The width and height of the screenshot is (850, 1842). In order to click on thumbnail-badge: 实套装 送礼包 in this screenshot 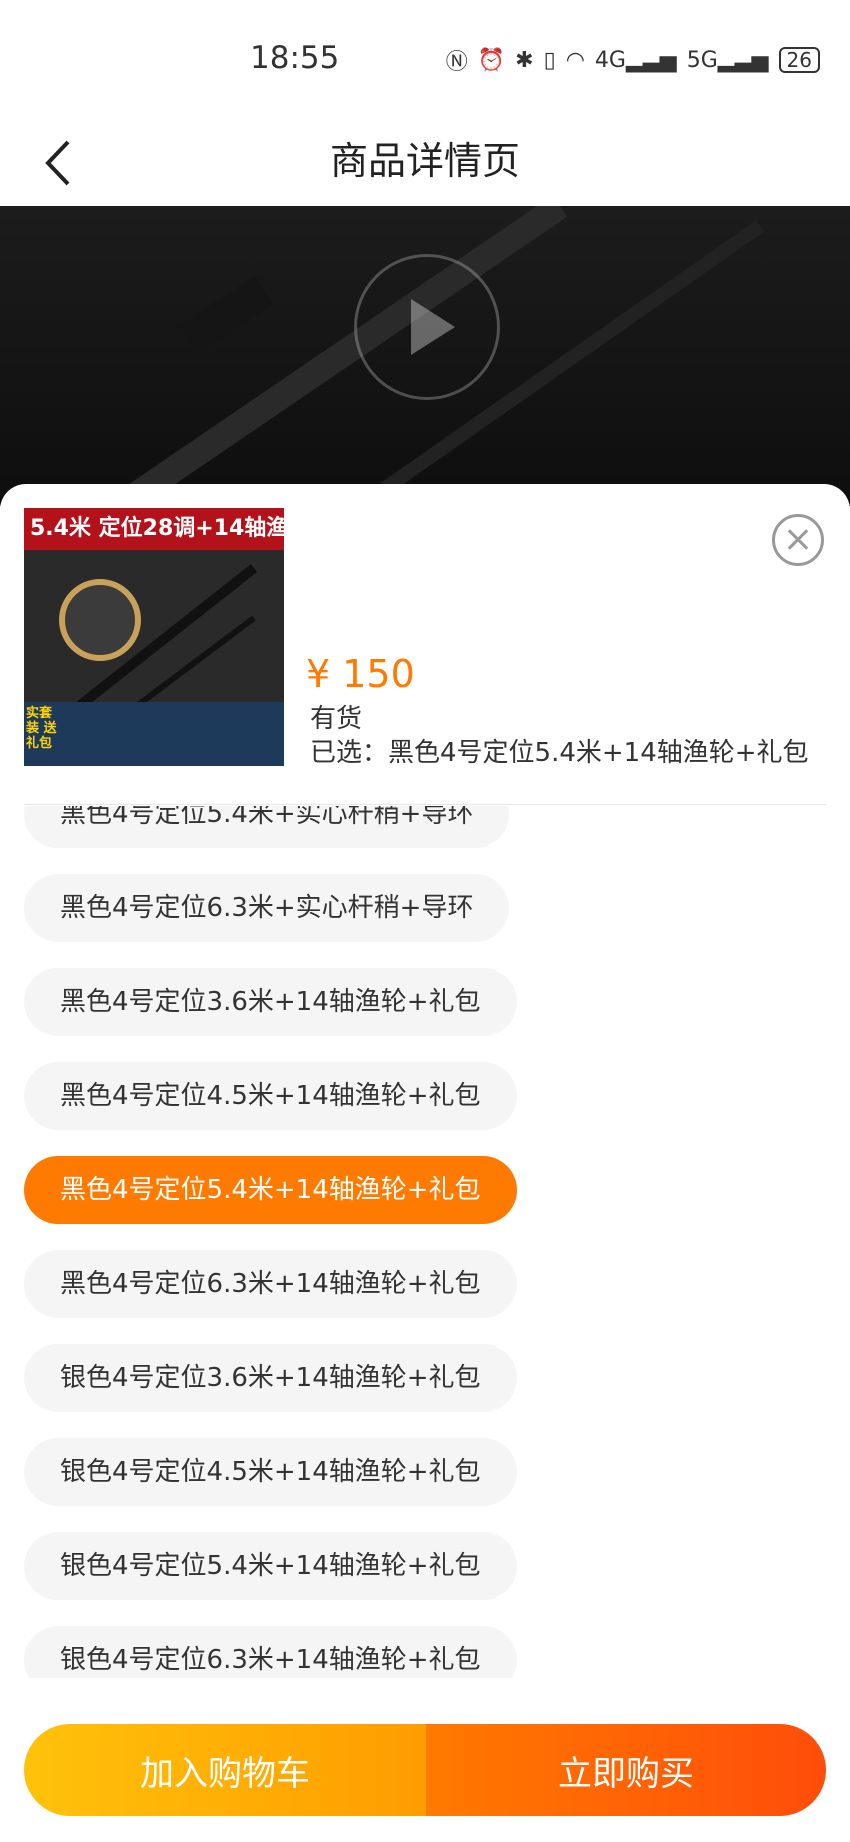, I will do `click(41, 728)`.